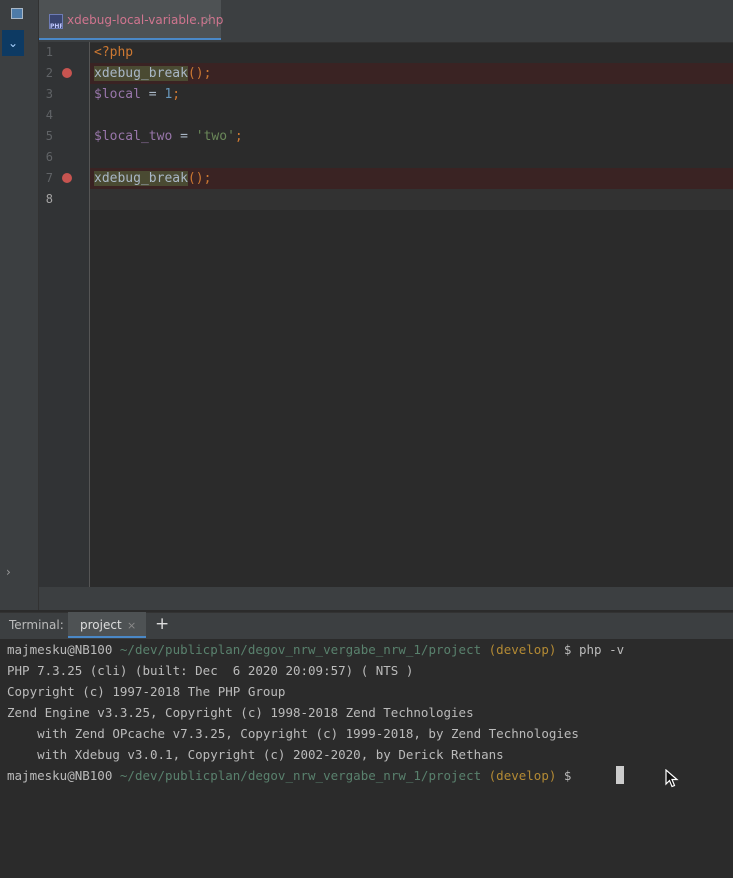  I want to click on project-panel, so click(33, 305).